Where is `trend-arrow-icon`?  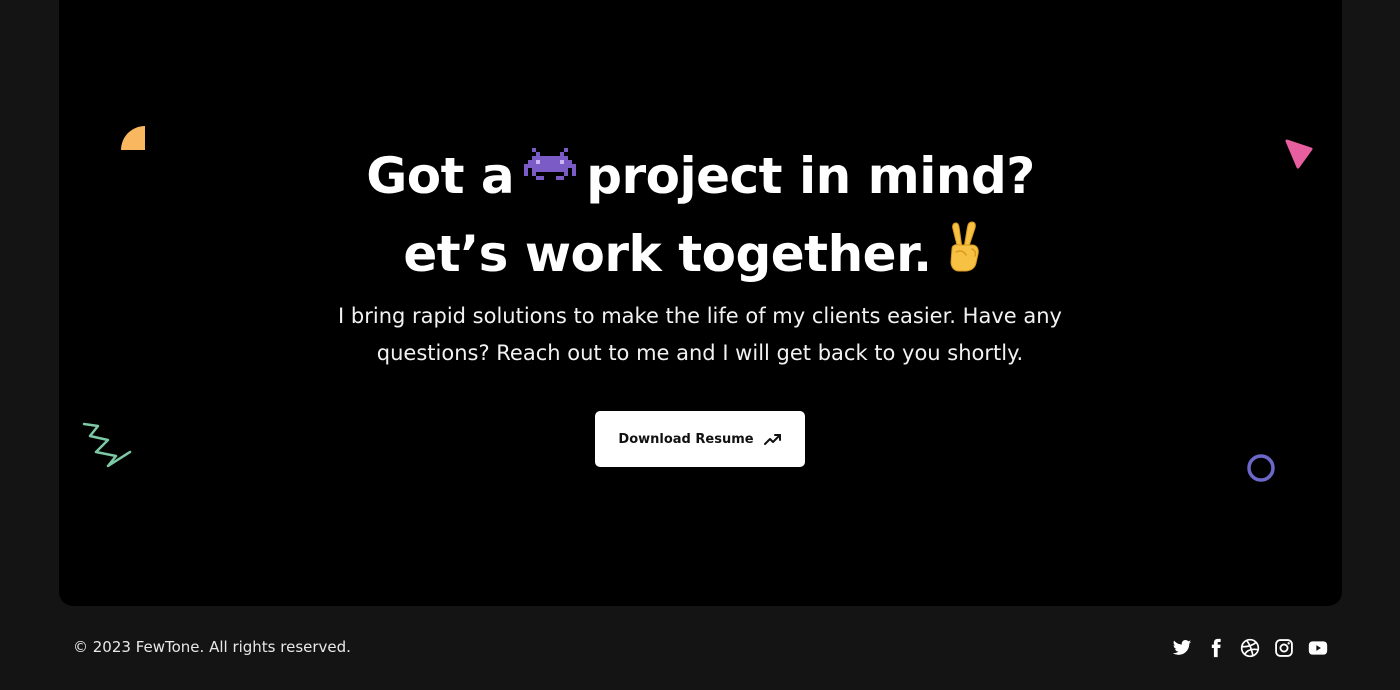 trend-arrow-icon is located at coordinates (772, 439).